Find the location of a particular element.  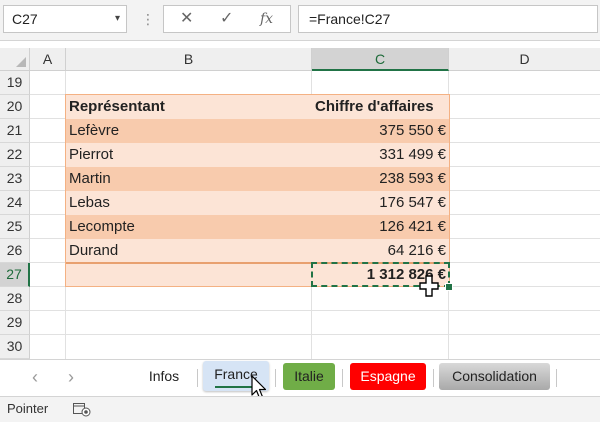

row-header-21: 21 is located at coordinates (15, 131).